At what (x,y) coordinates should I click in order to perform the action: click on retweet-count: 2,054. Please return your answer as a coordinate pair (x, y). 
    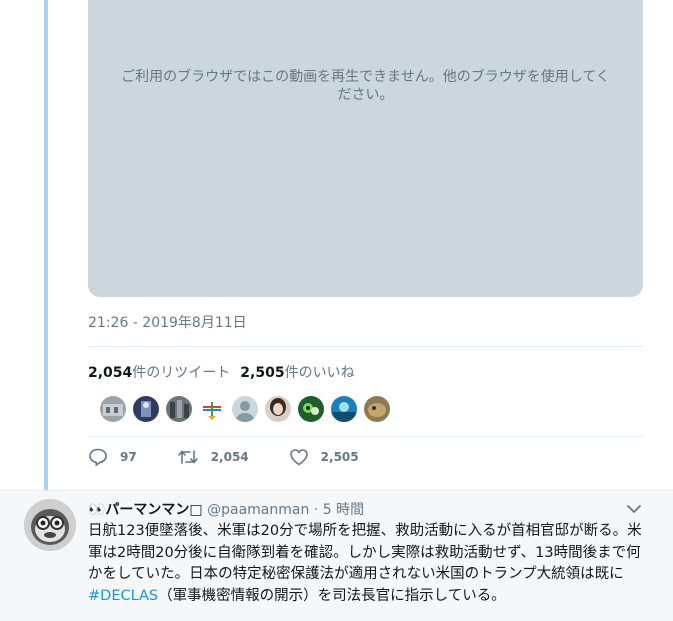
    Looking at the image, I should click on (110, 373).